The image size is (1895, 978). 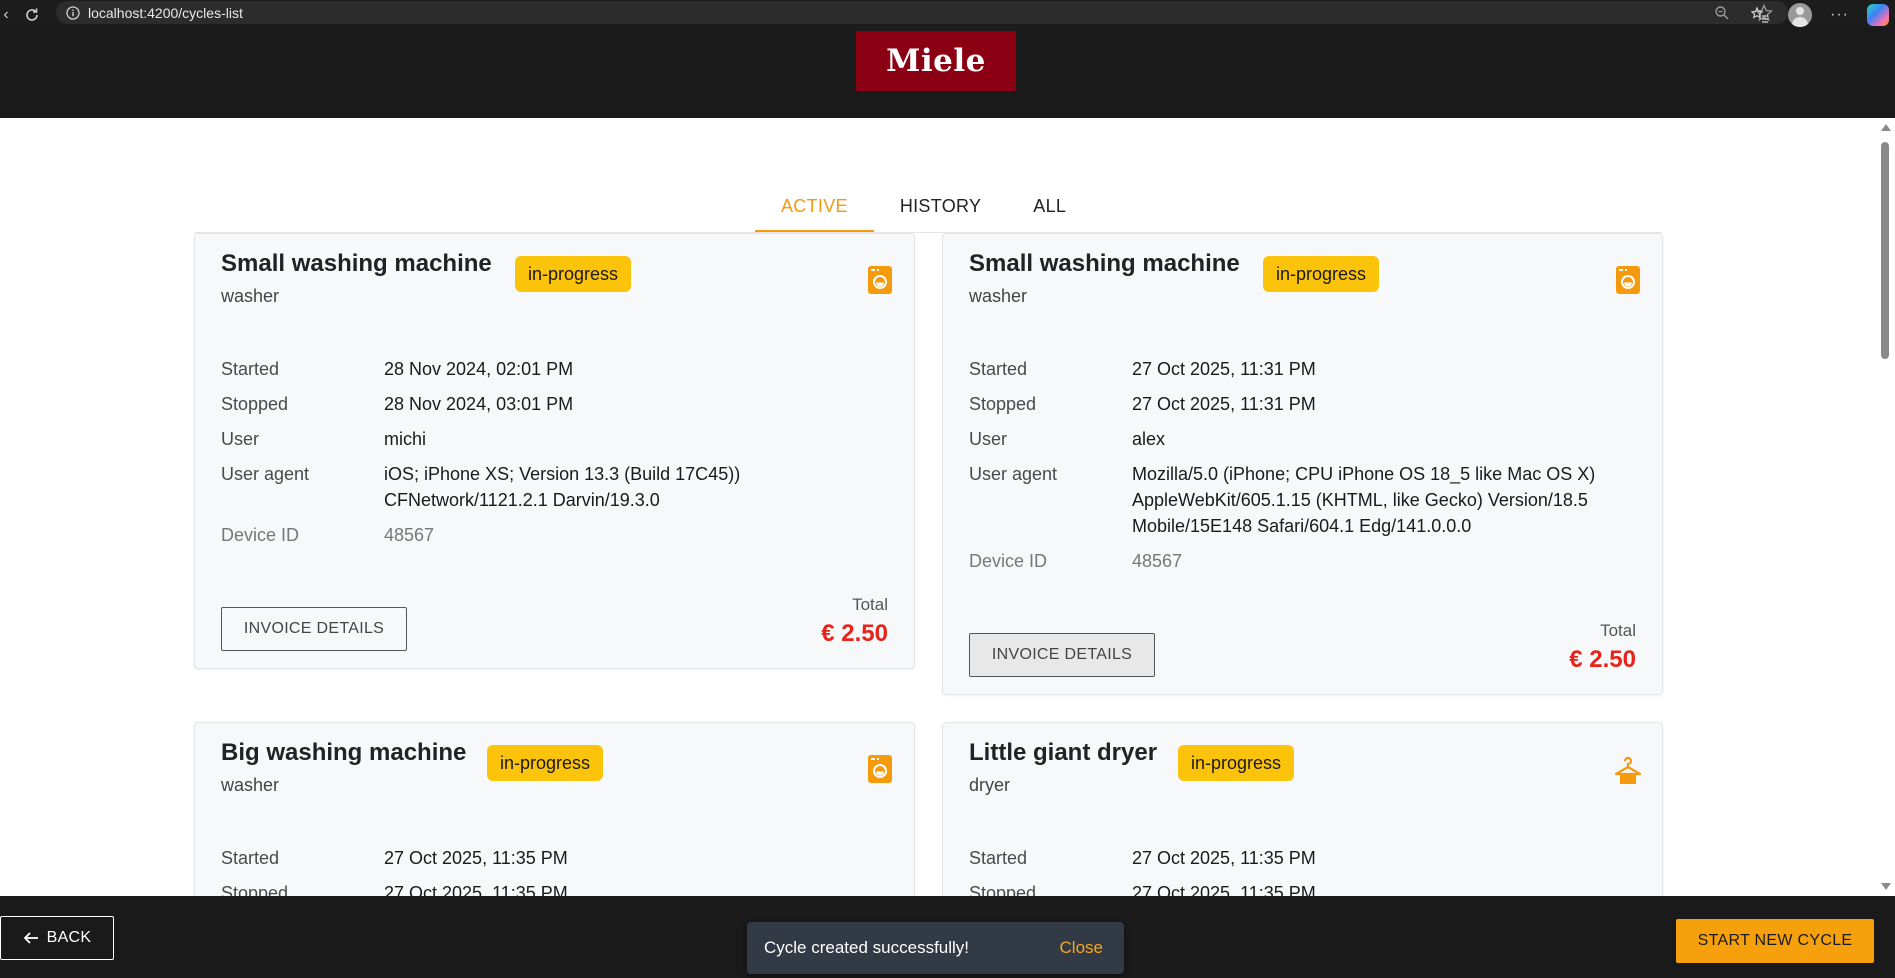 I want to click on started-value: 27 Oct 2025, 11:31 PM, so click(x=1224, y=369).